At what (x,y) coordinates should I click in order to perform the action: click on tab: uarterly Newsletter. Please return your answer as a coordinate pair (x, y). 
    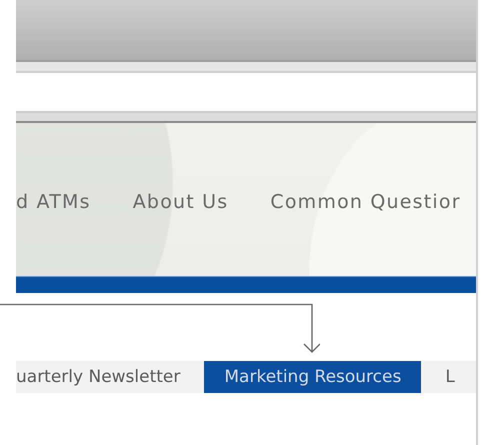
    Looking at the image, I should click on (108, 377).